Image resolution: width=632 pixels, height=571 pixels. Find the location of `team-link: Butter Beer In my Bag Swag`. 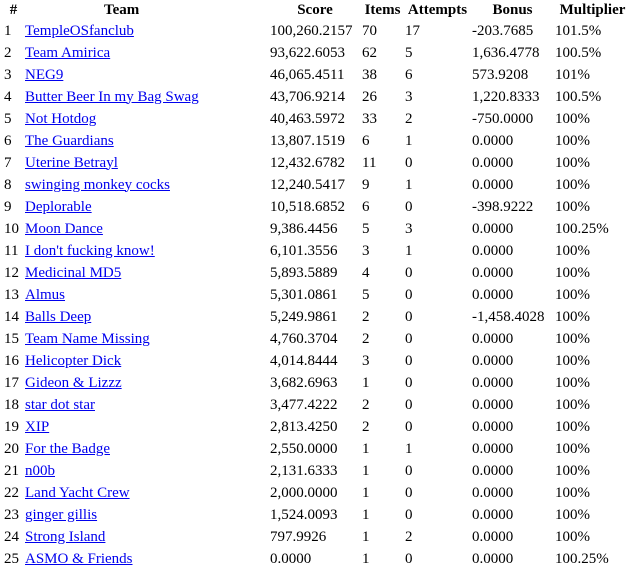

team-link: Butter Beer In my Bag Swag is located at coordinates (112, 97).